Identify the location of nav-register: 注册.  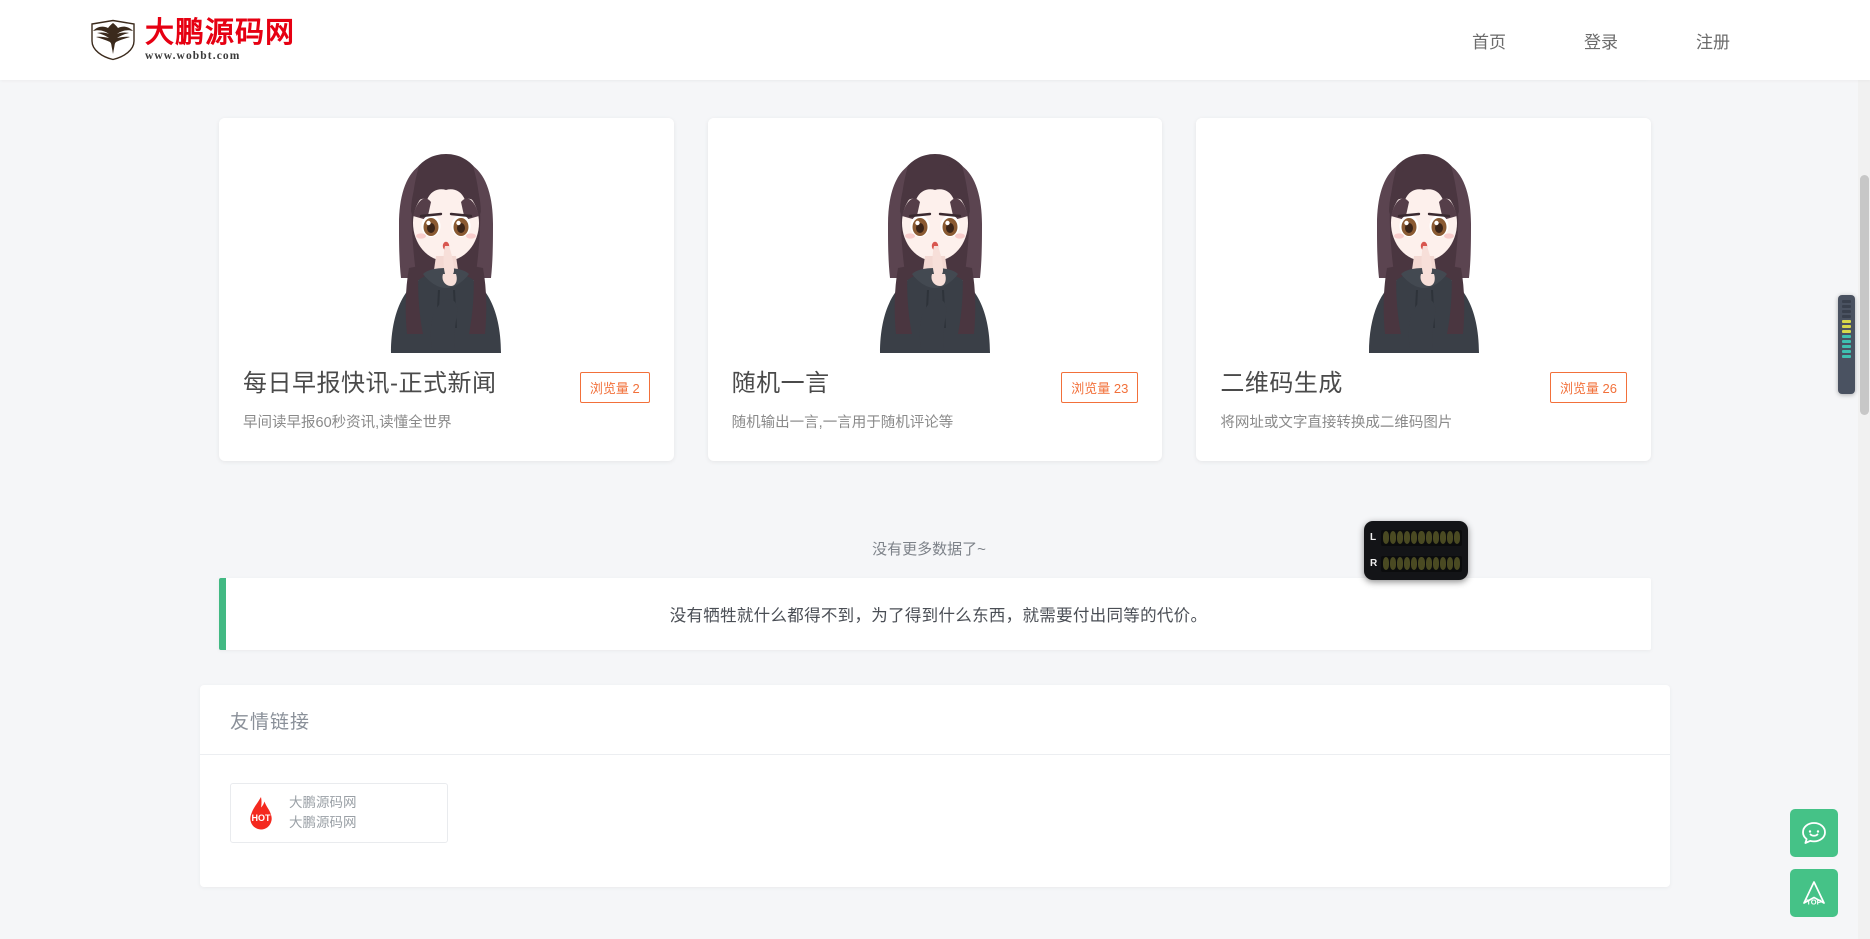
(1713, 40).